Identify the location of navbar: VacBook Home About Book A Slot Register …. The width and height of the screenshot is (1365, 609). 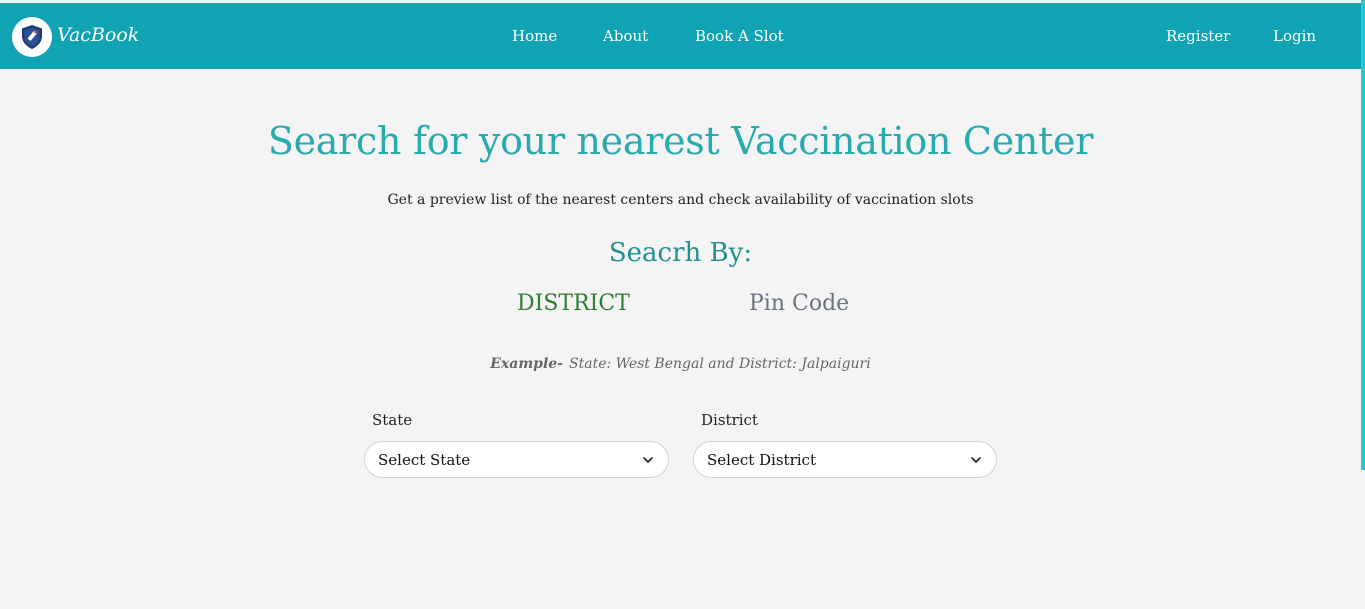
(680, 36).